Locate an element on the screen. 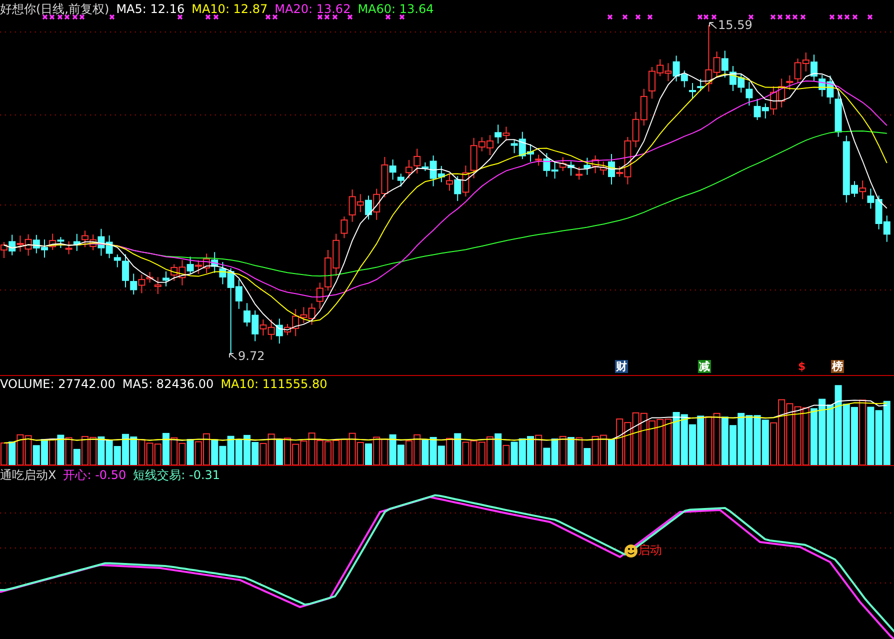  legend-value: MA5: 82436.00 is located at coordinates (168, 384).